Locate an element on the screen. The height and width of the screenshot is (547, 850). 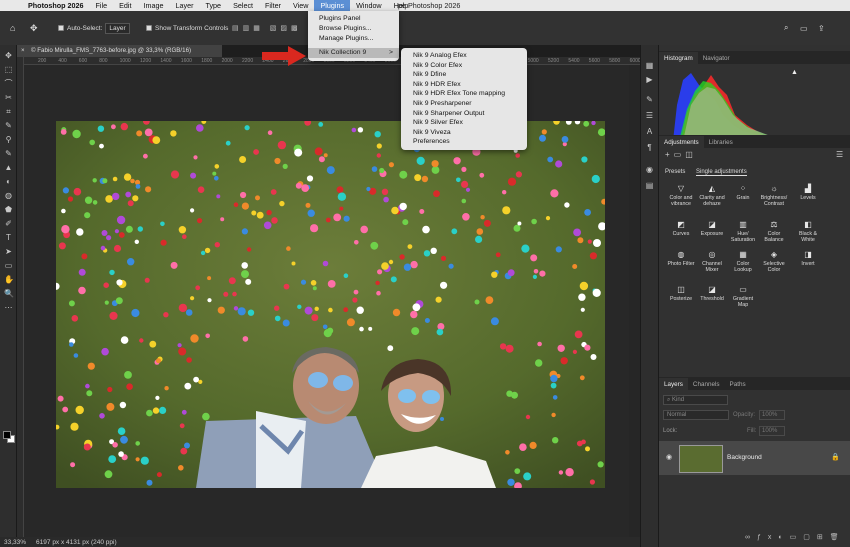
properties-icon: ☰ is located at coordinates (649, 115).